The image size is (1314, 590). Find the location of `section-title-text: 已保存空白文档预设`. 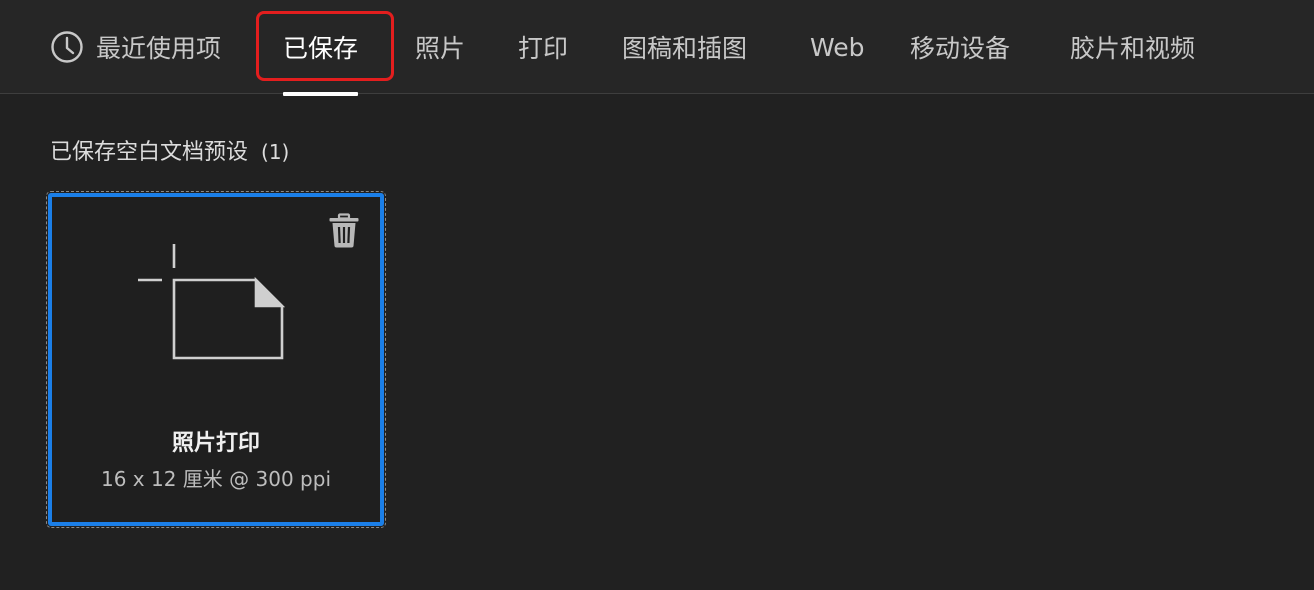

section-title-text: 已保存空白文档预设 is located at coordinates (149, 152).